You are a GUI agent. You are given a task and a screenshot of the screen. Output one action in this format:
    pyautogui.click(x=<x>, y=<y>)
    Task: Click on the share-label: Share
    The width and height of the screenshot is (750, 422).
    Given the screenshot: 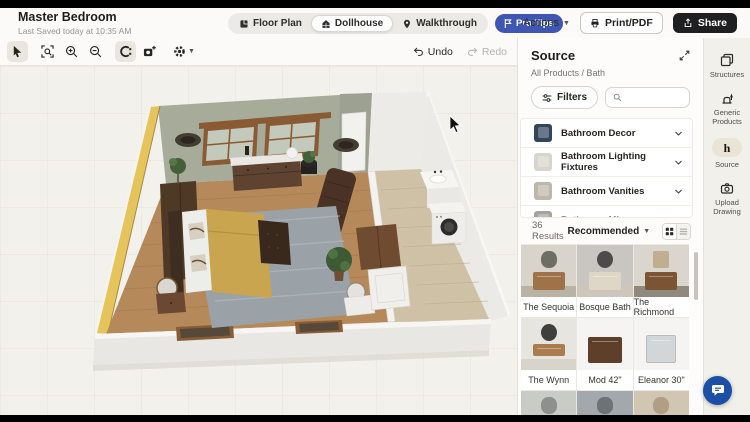 What is the action you would take?
    pyautogui.click(x=712, y=23)
    